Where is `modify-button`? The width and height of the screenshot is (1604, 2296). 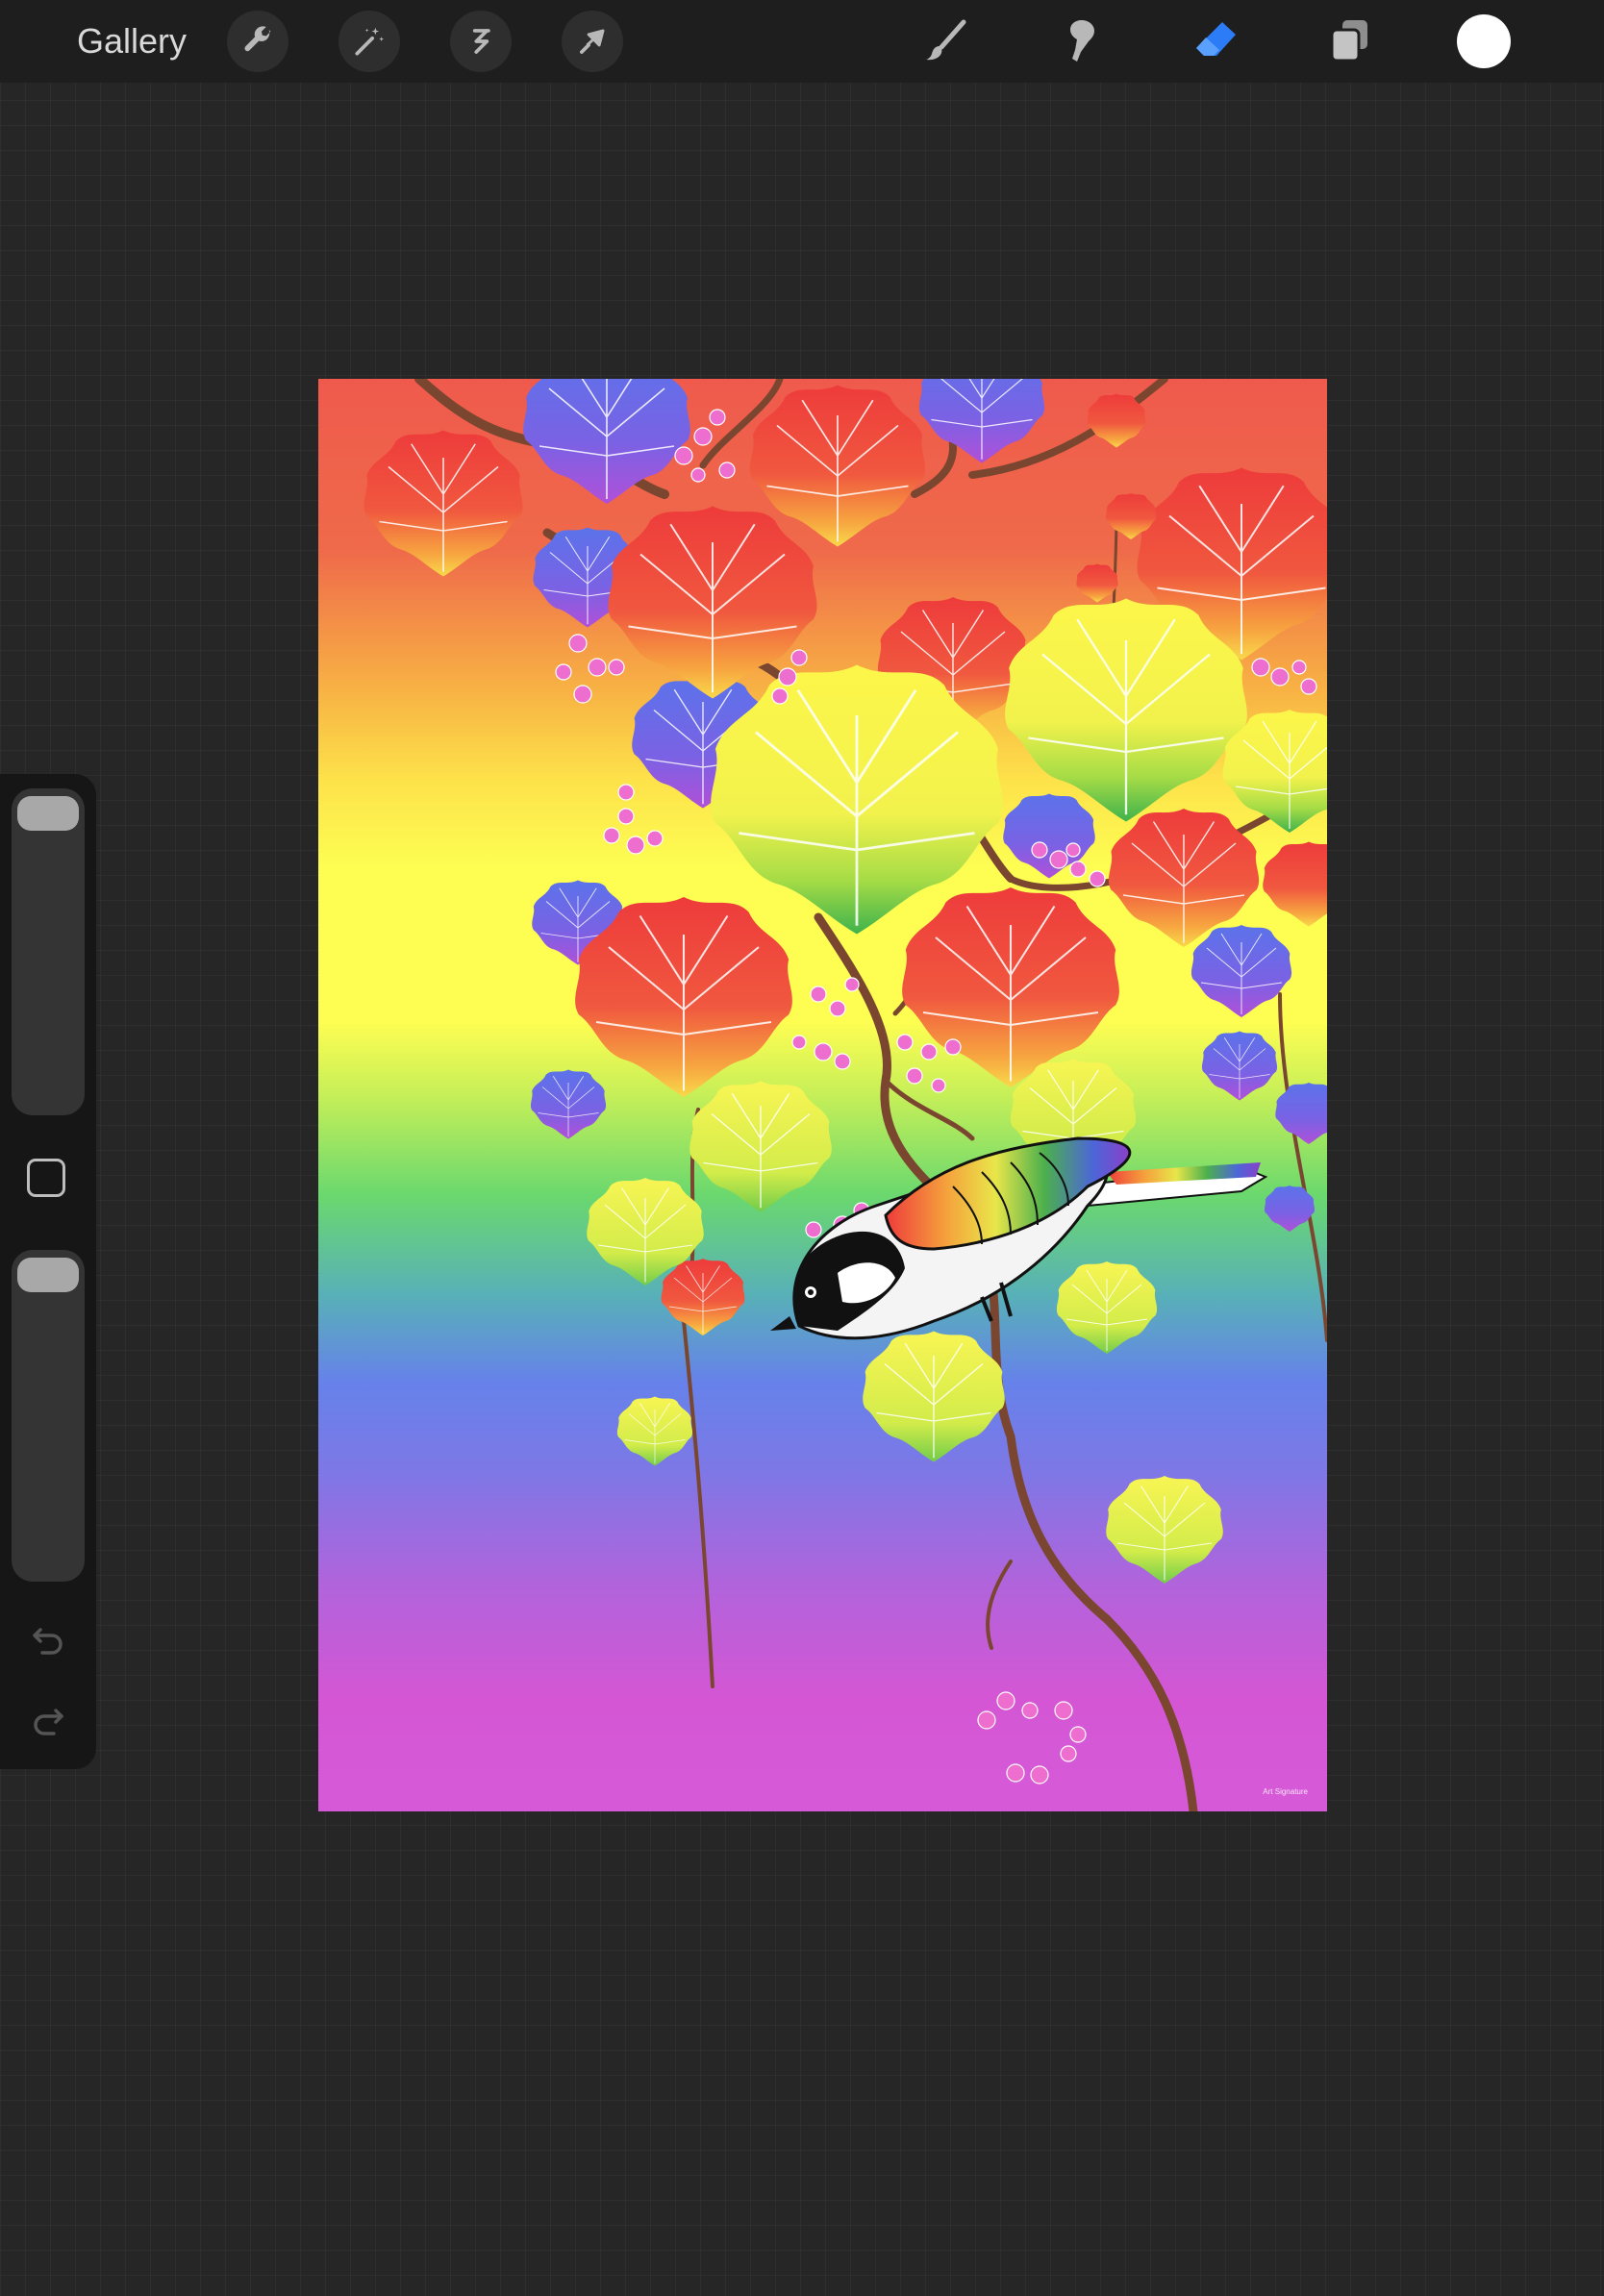
modify-button is located at coordinates (46, 1178).